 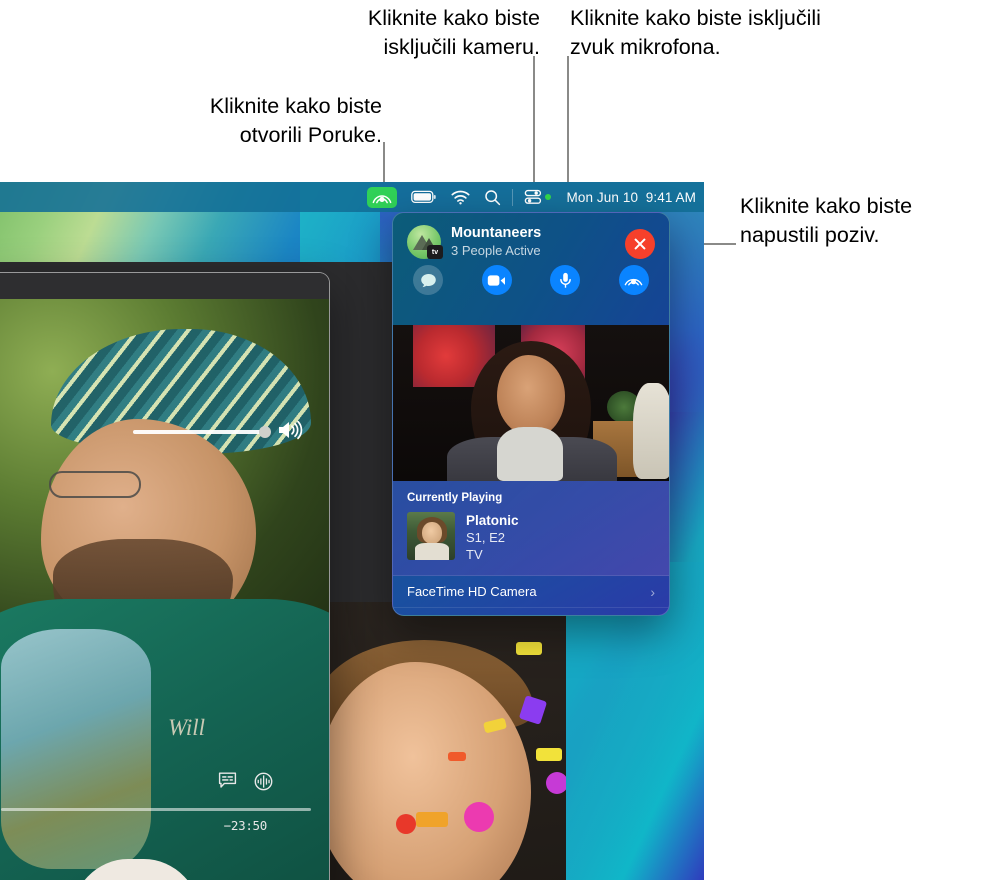 What do you see at coordinates (486, 537) in the screenshot?
I see `now-playing-episode: S1, E2` at bounding box center [486, 537].